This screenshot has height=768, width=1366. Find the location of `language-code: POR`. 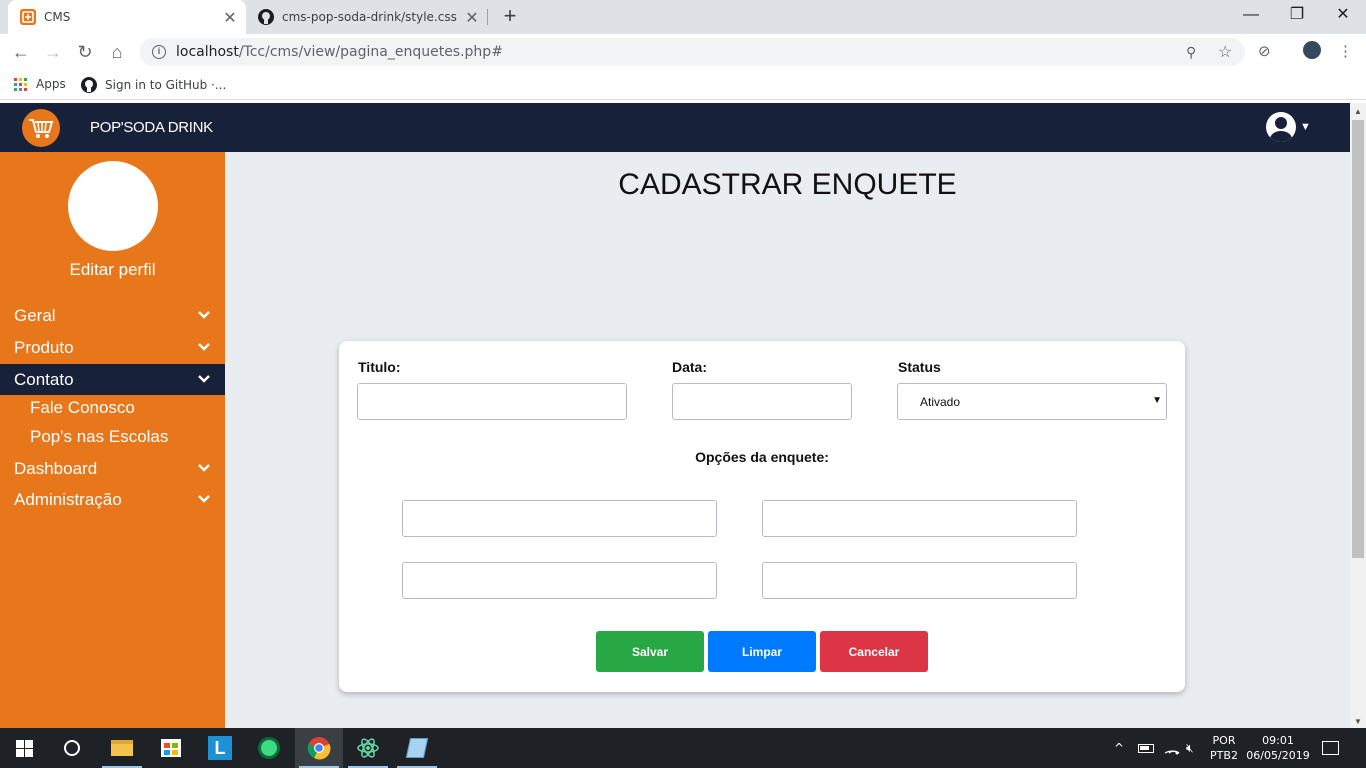

language-code: POR is located at coordinates (1224, 740).